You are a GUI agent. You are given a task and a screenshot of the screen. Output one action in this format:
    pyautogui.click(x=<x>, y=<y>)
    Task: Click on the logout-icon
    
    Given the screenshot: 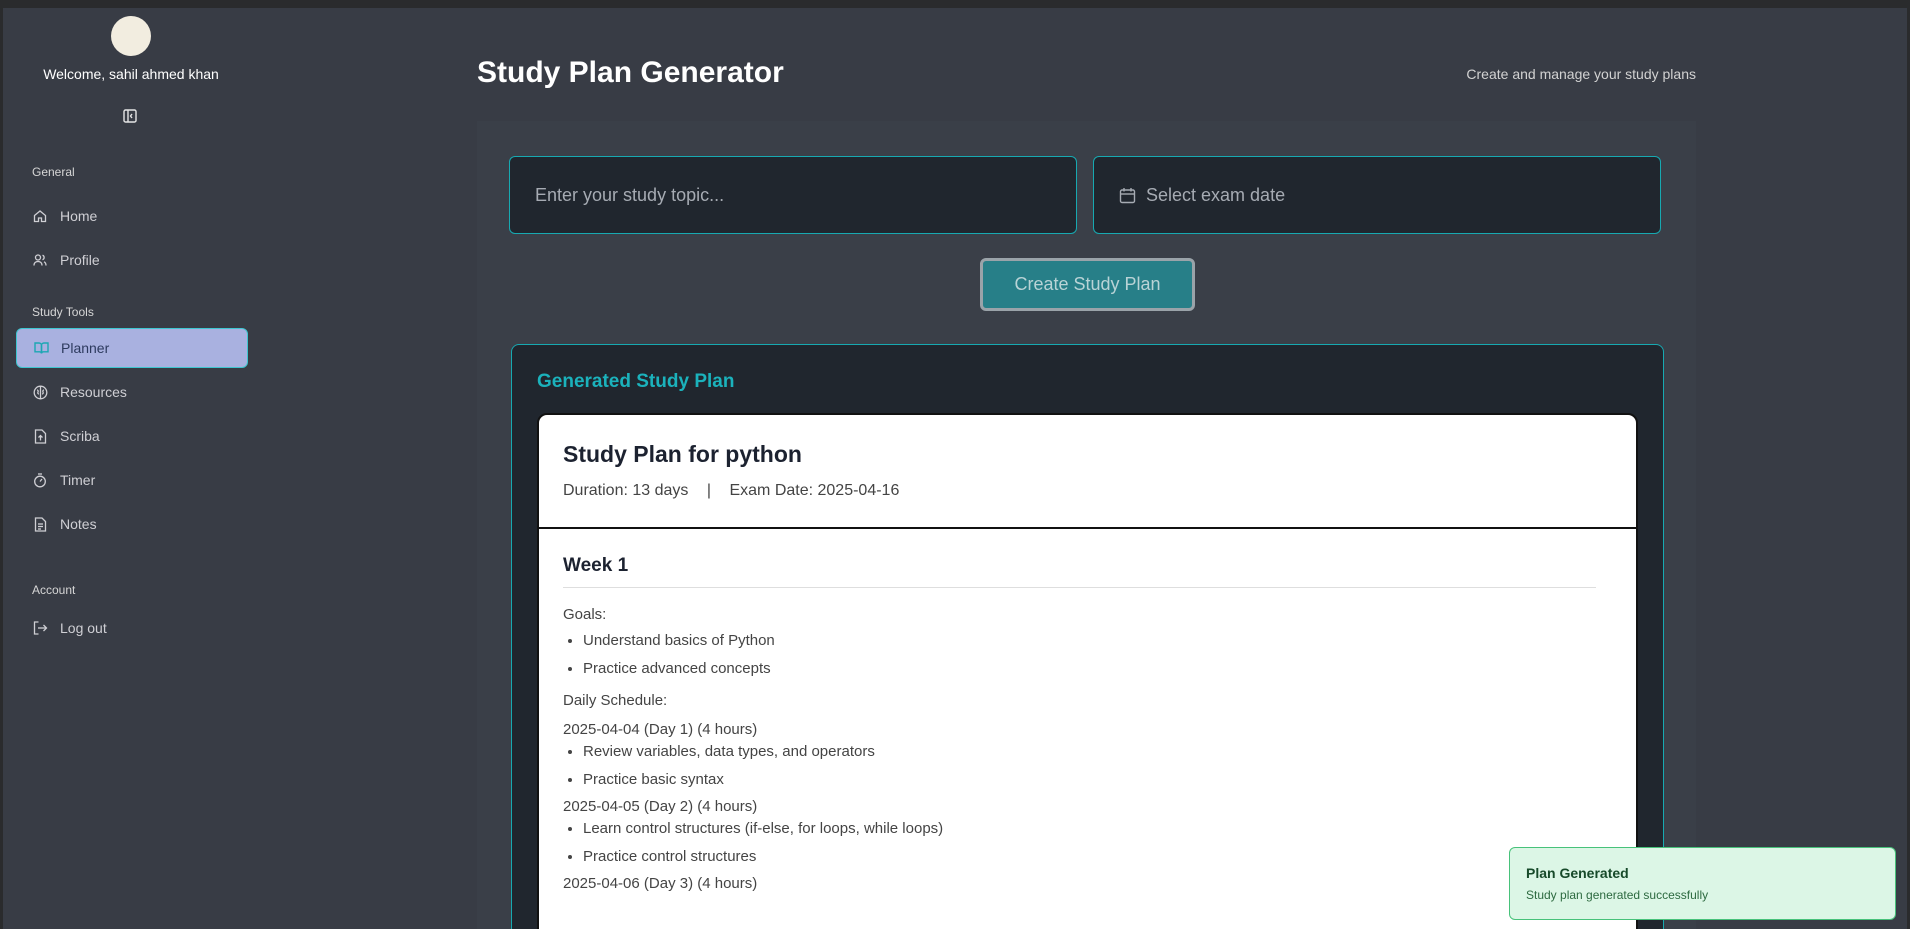 What is the action you would take?
    pyautogui.click(x=40, y=628)
    